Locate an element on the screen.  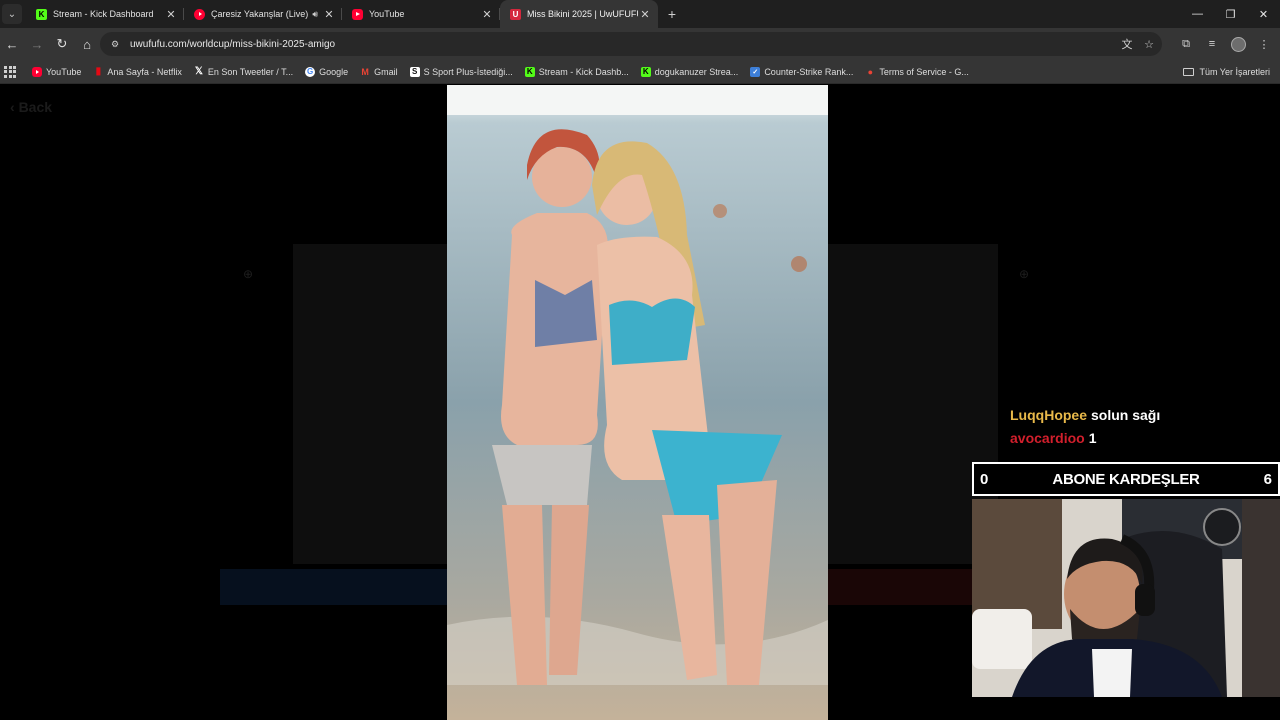
subscriber-goal-bar: 0 ABONE KARDEŞLER 6 is located at coordinates (1126, 479).